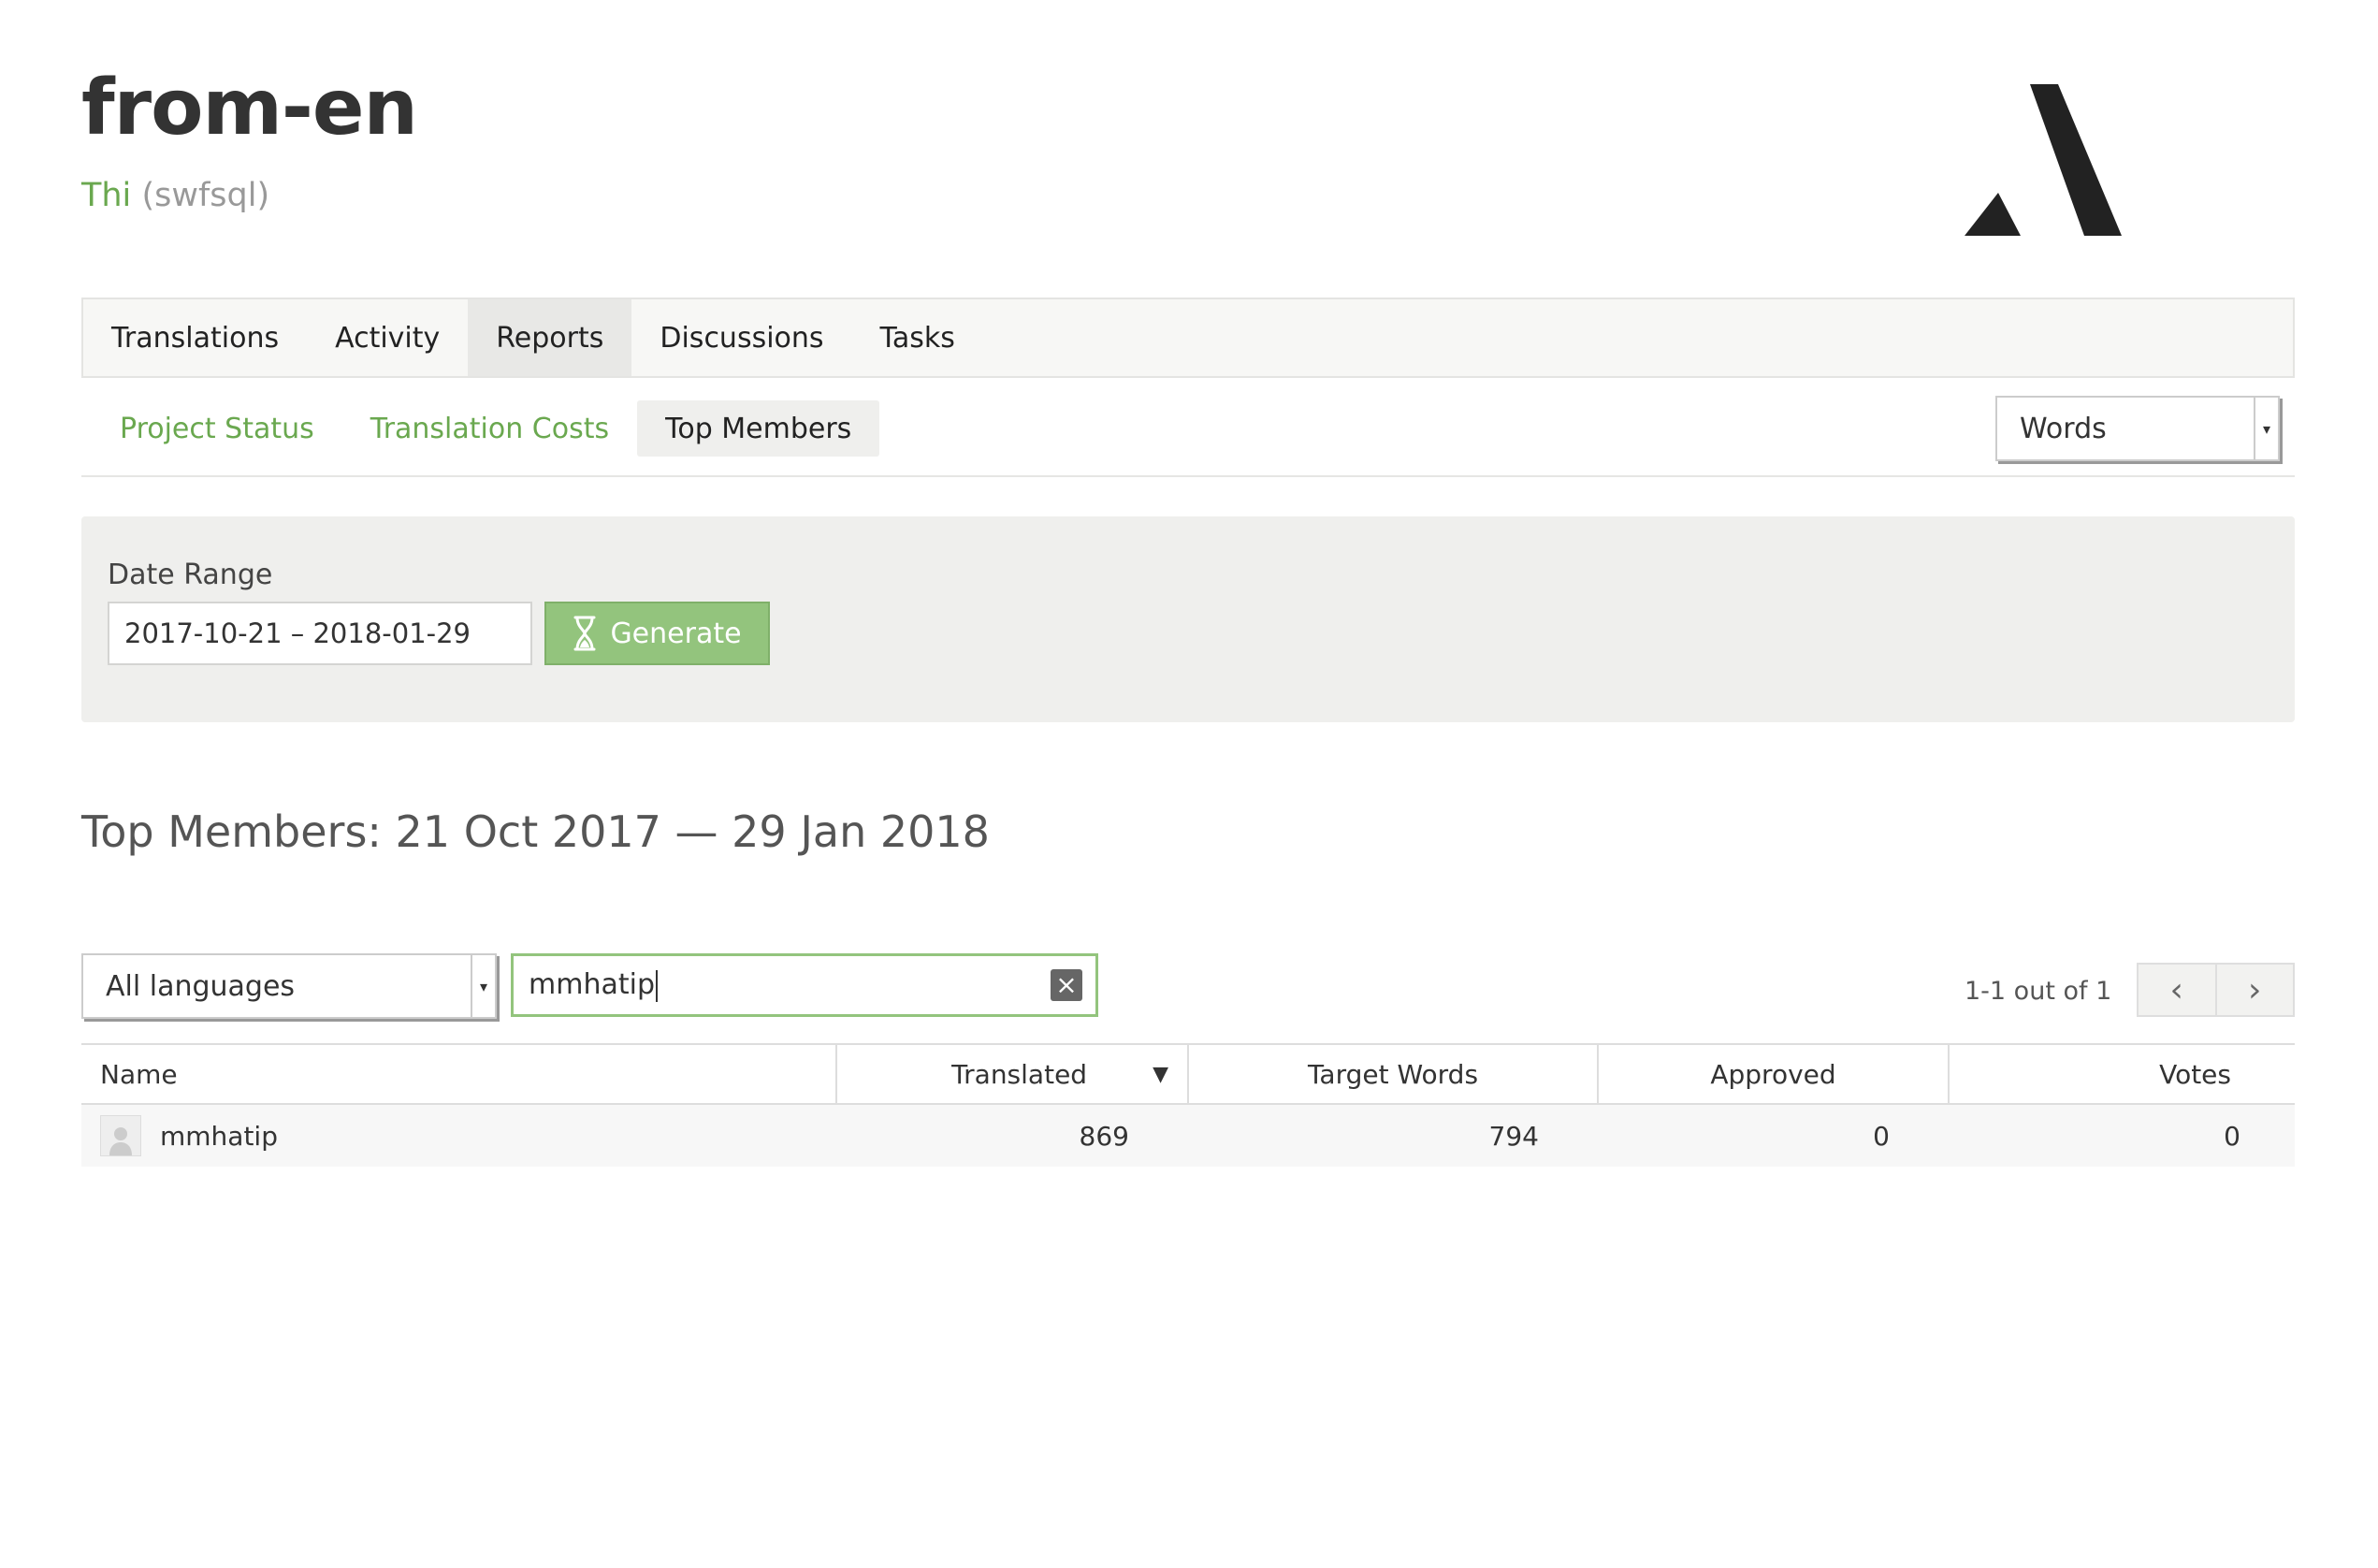 The image size is (2378, 1568). What do you see at coordinates (2137, 429) in the screenshot?
I see `units-select: Words ▾` at bounding box center [2137, 429].